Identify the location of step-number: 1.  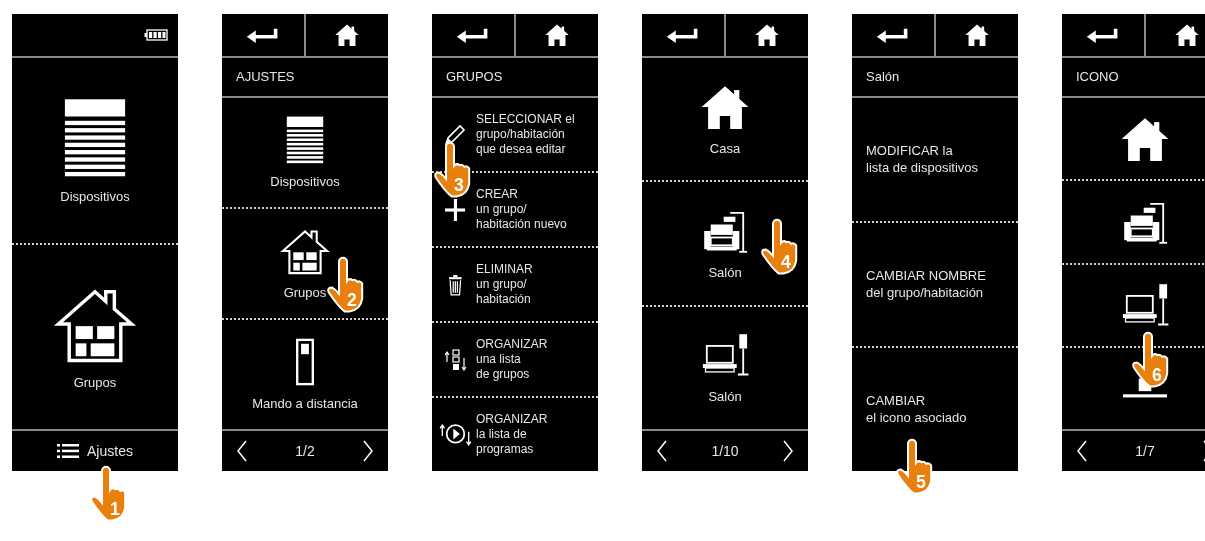
(114, 508).